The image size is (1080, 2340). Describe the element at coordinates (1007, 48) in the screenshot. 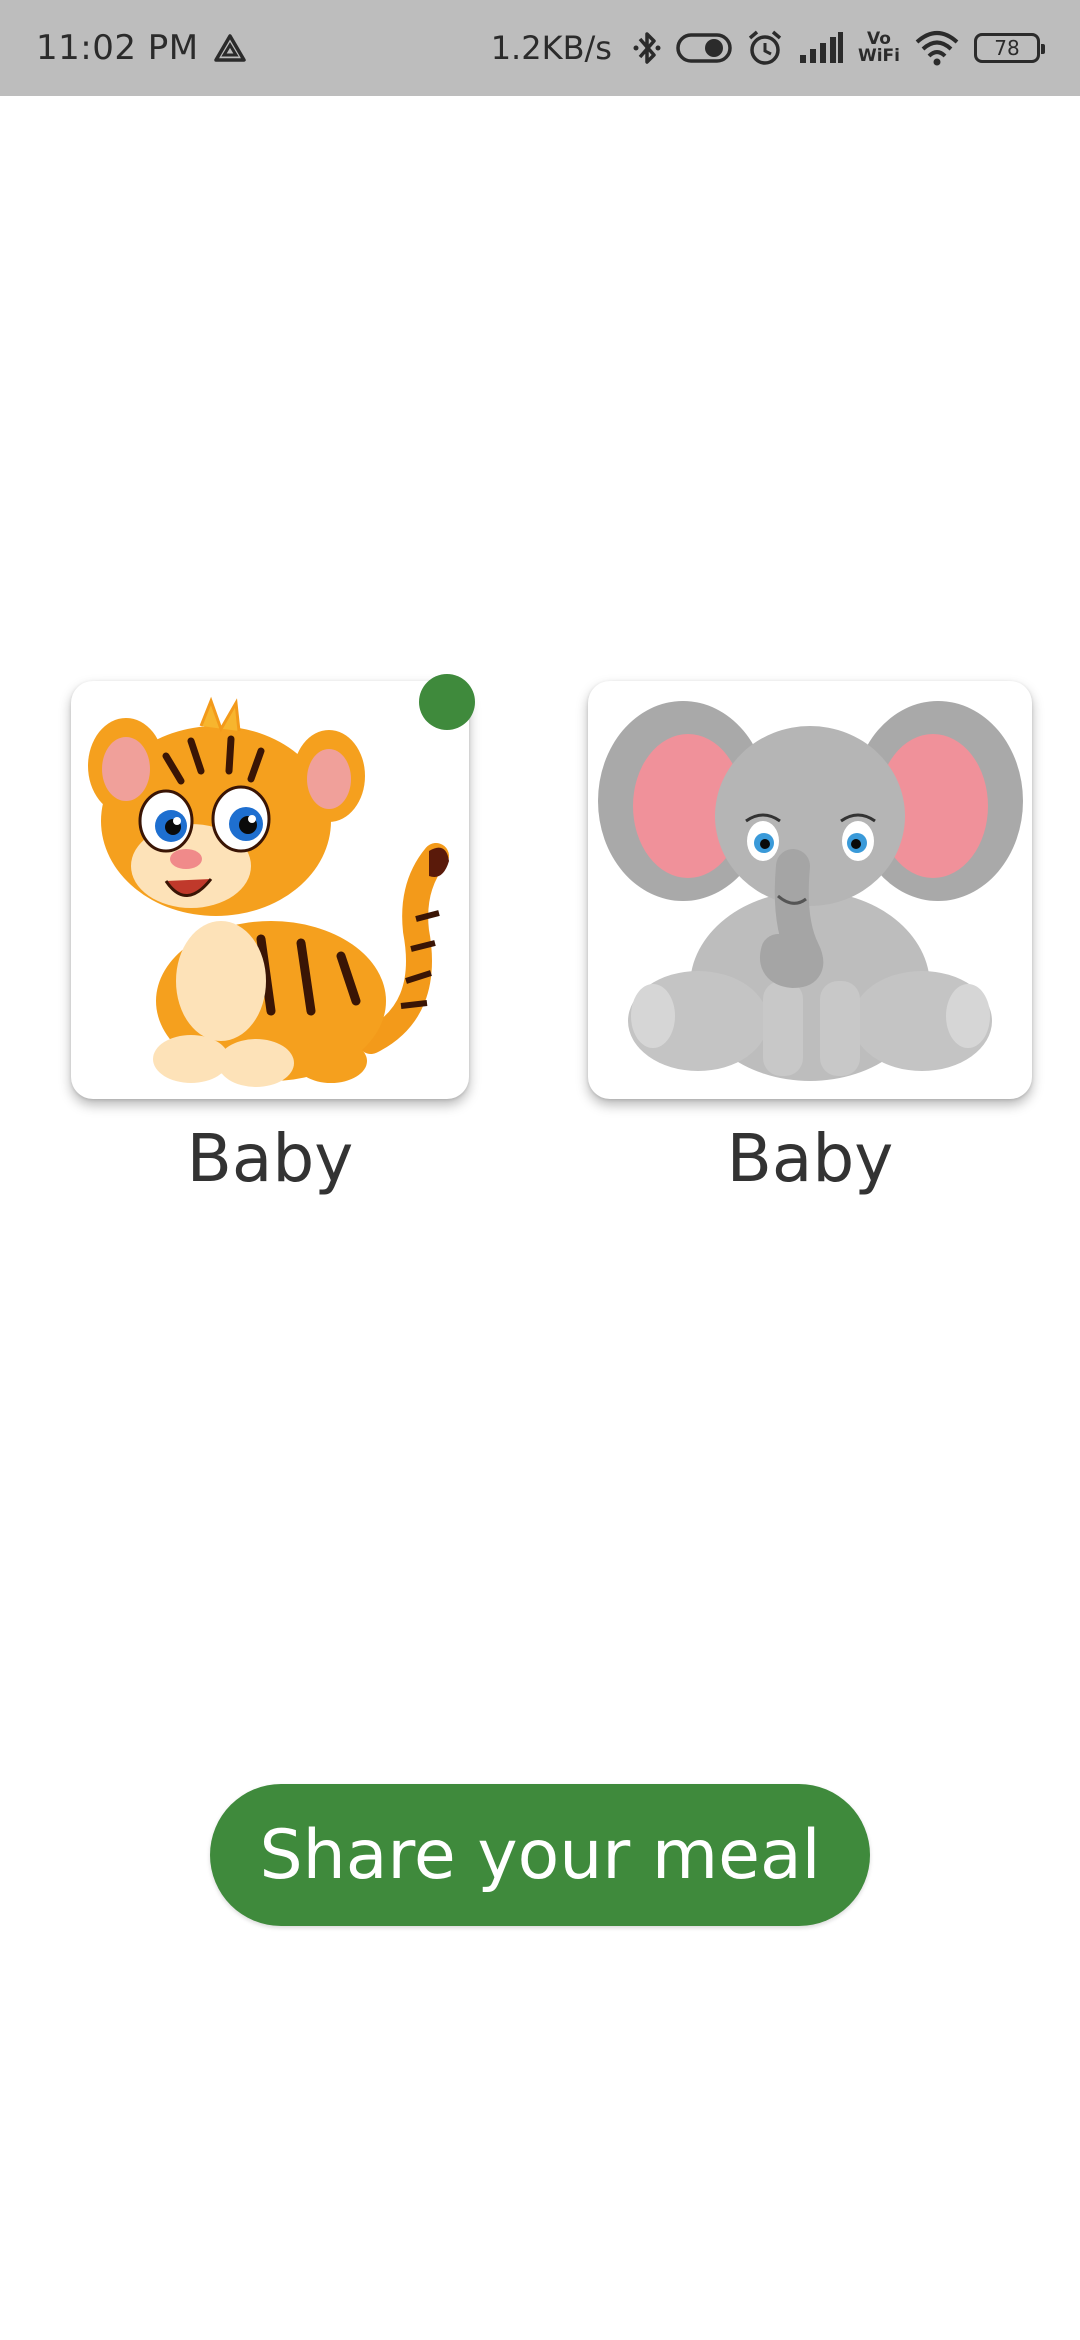

I see `battery-level: 78` at that location.